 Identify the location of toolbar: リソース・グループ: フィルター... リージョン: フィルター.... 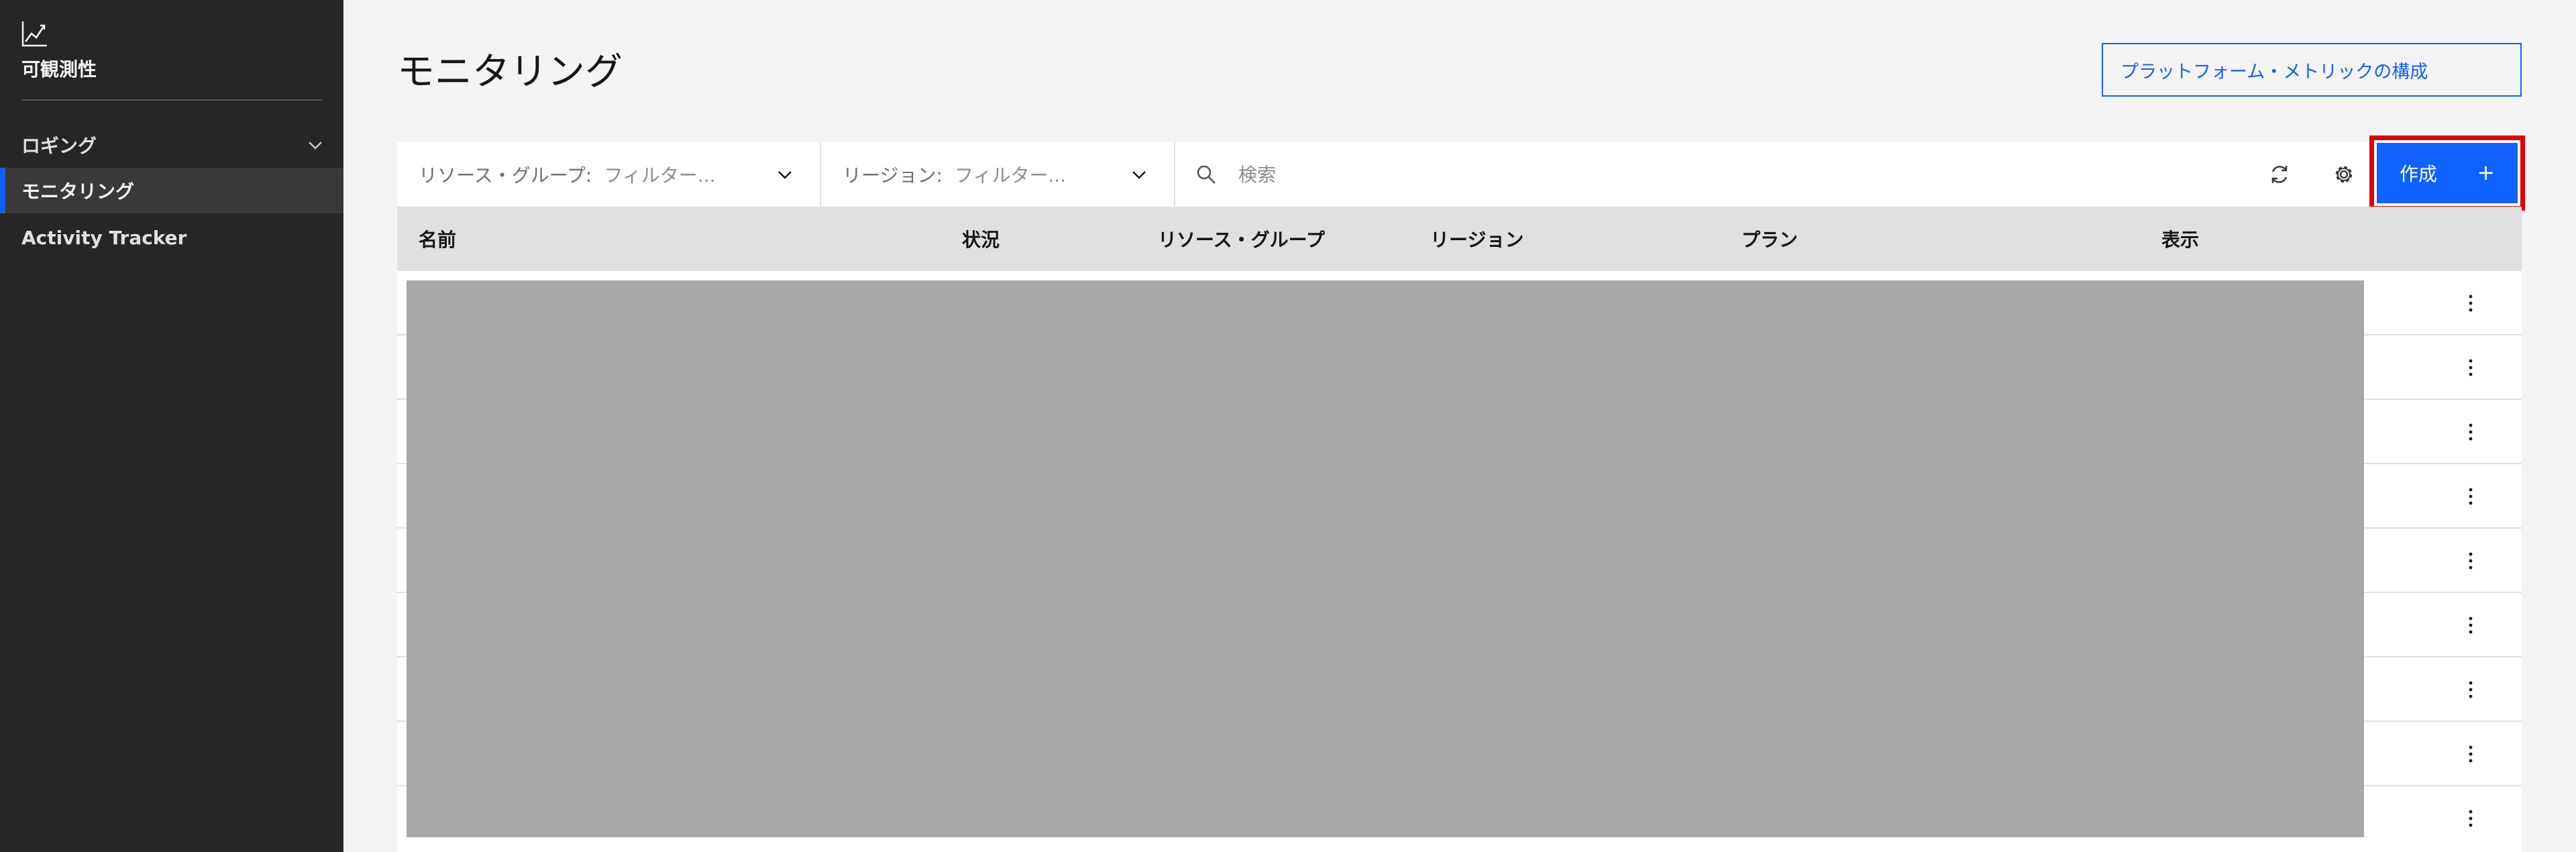
(1459, 174).